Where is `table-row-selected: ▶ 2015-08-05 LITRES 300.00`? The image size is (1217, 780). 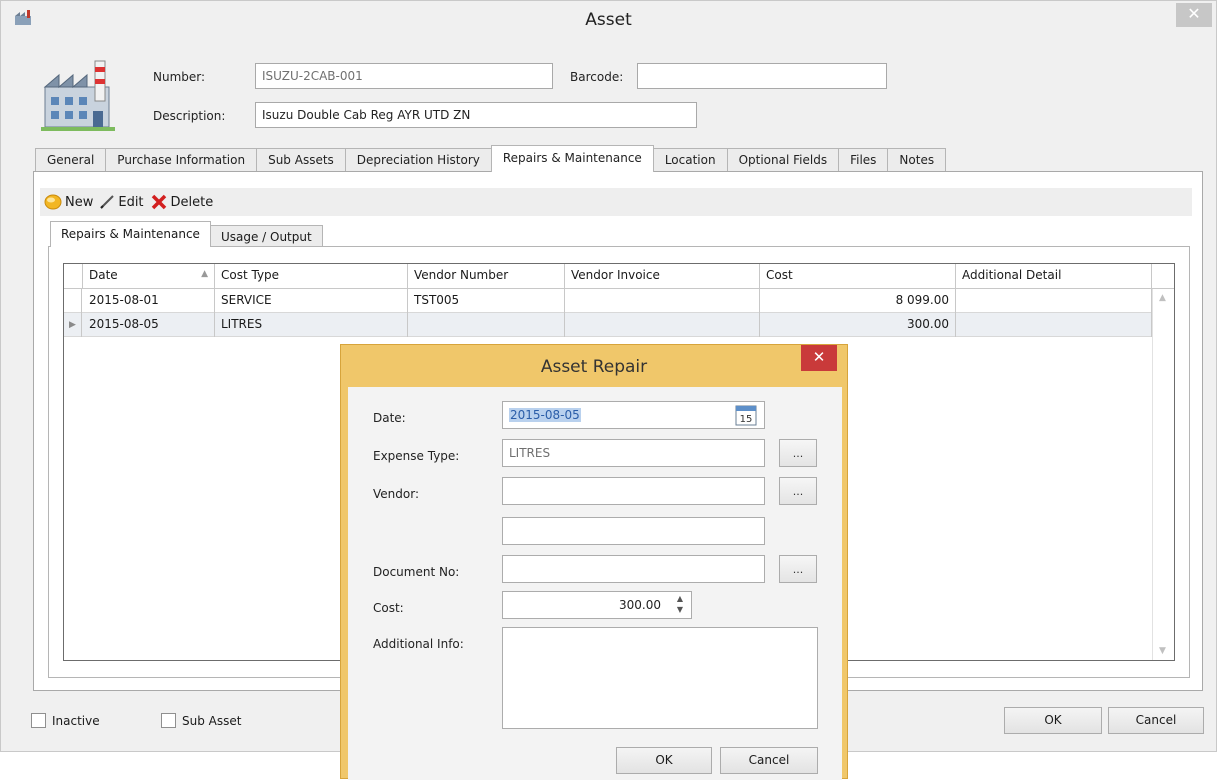 table-row-selected: ▶ 2015-08-05 LITRES 300.00 is located at coordinates (608, 325).